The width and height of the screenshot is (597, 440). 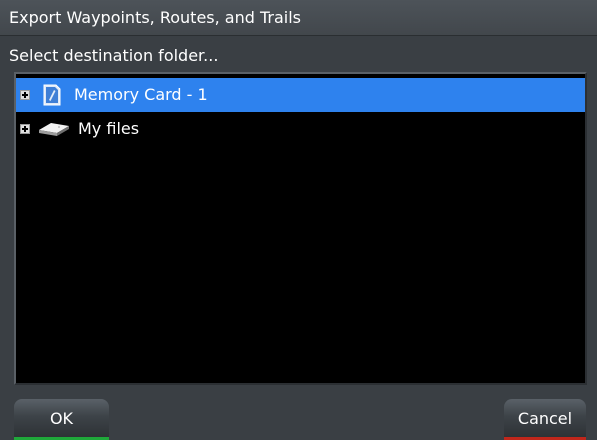 What do you see at coordinates (300, 95) in the screenshot?
I see `tree-item-memory-card: Memory Card - 1` at bounding box center [300, 95].